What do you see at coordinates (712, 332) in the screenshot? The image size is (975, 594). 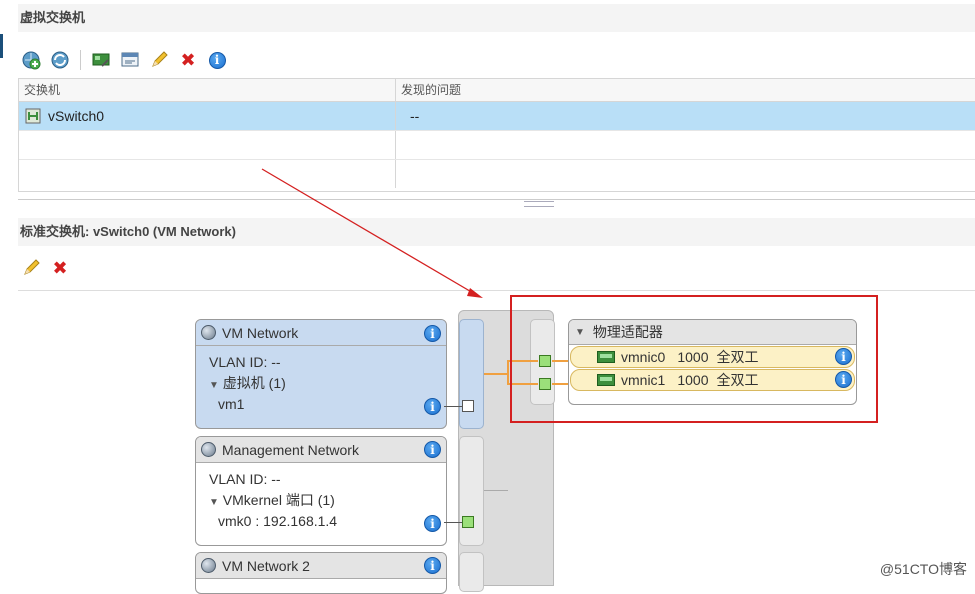 I see `physical-adapters-header: ▼ 物理适配器` at bounding box center [712, 332].